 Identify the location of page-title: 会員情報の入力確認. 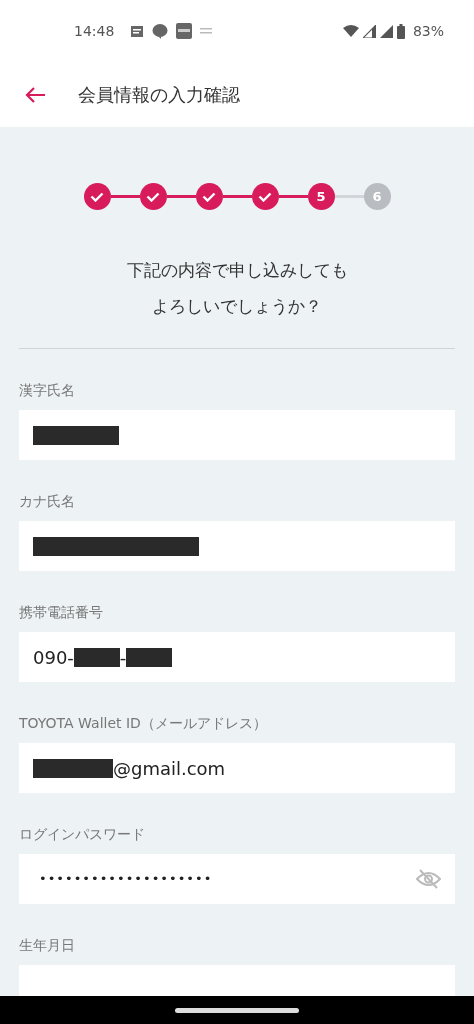
(159, 95).